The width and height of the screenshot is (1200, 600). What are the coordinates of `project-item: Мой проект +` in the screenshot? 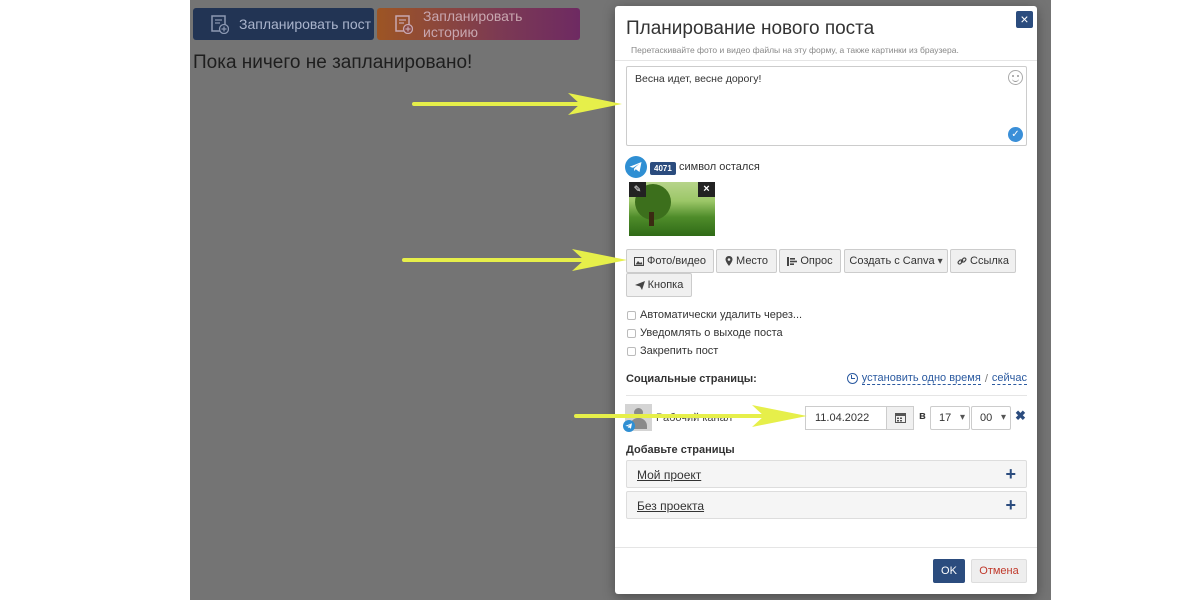 It's located at (826, 474).